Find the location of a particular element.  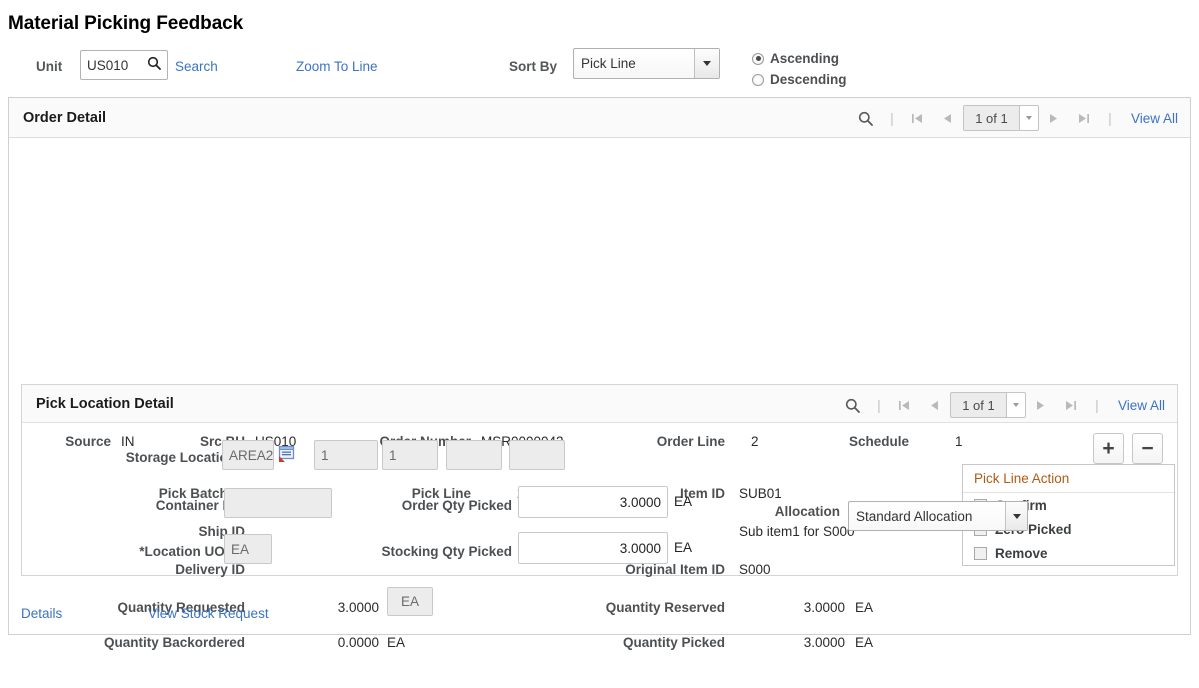

pick-location-detail-page-dropdown-icon is located at coordinates (1015, 405).